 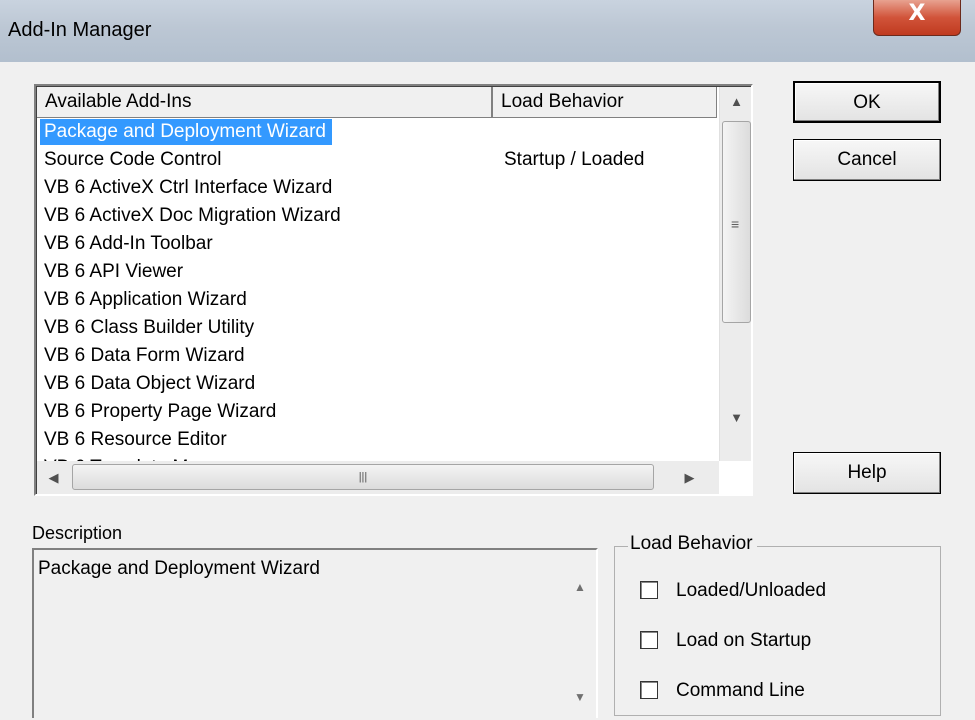 What do you see at coordinates (917, 13) in the screenshot?
I see `close-icon: X` at bounding box center [917, 13].